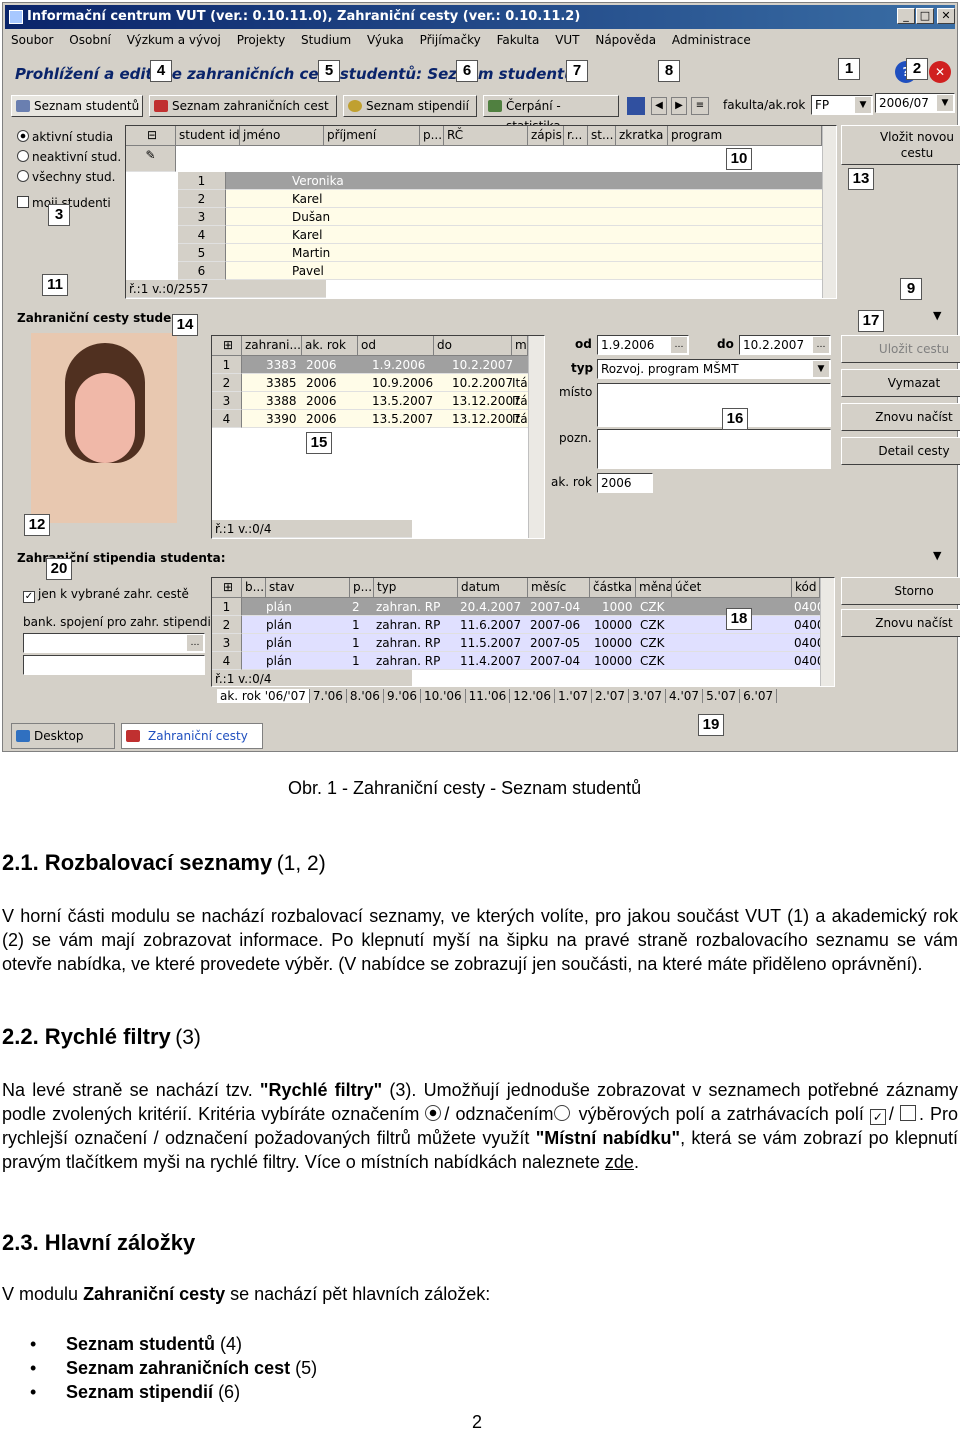  I want to click on taskbar-zahranicni-cesty: Zahraniční cesty, so click(192, 736).